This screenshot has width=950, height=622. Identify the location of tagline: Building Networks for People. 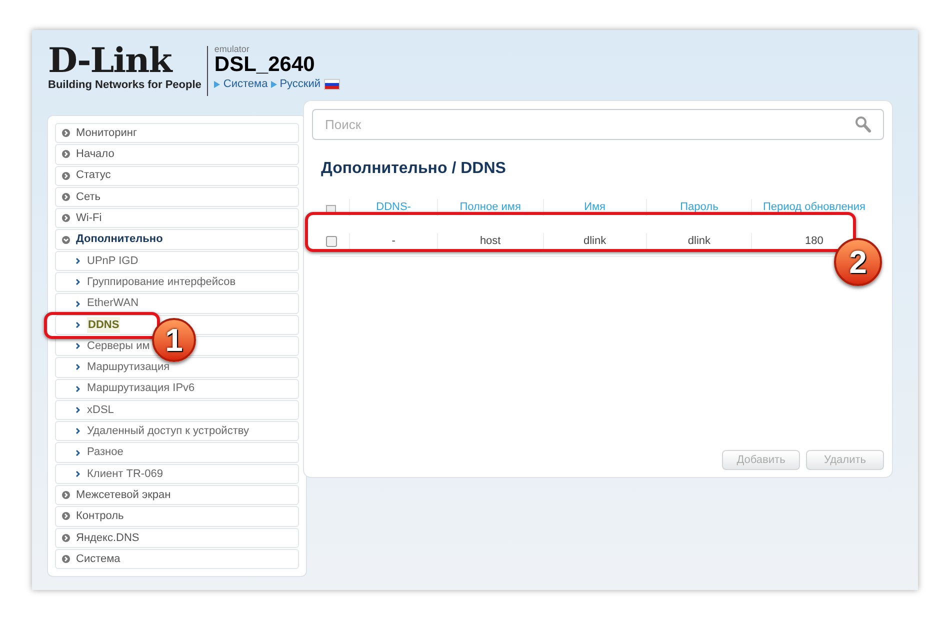
(125, 85).